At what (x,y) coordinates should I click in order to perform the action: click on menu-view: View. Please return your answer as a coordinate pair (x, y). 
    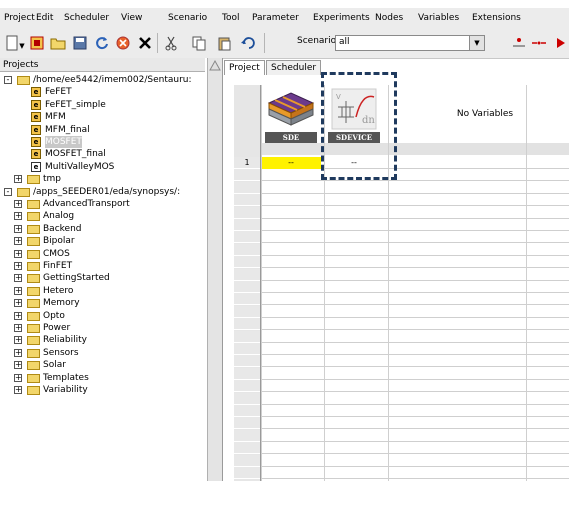
    Looking at the image, I should click on (131, 18).